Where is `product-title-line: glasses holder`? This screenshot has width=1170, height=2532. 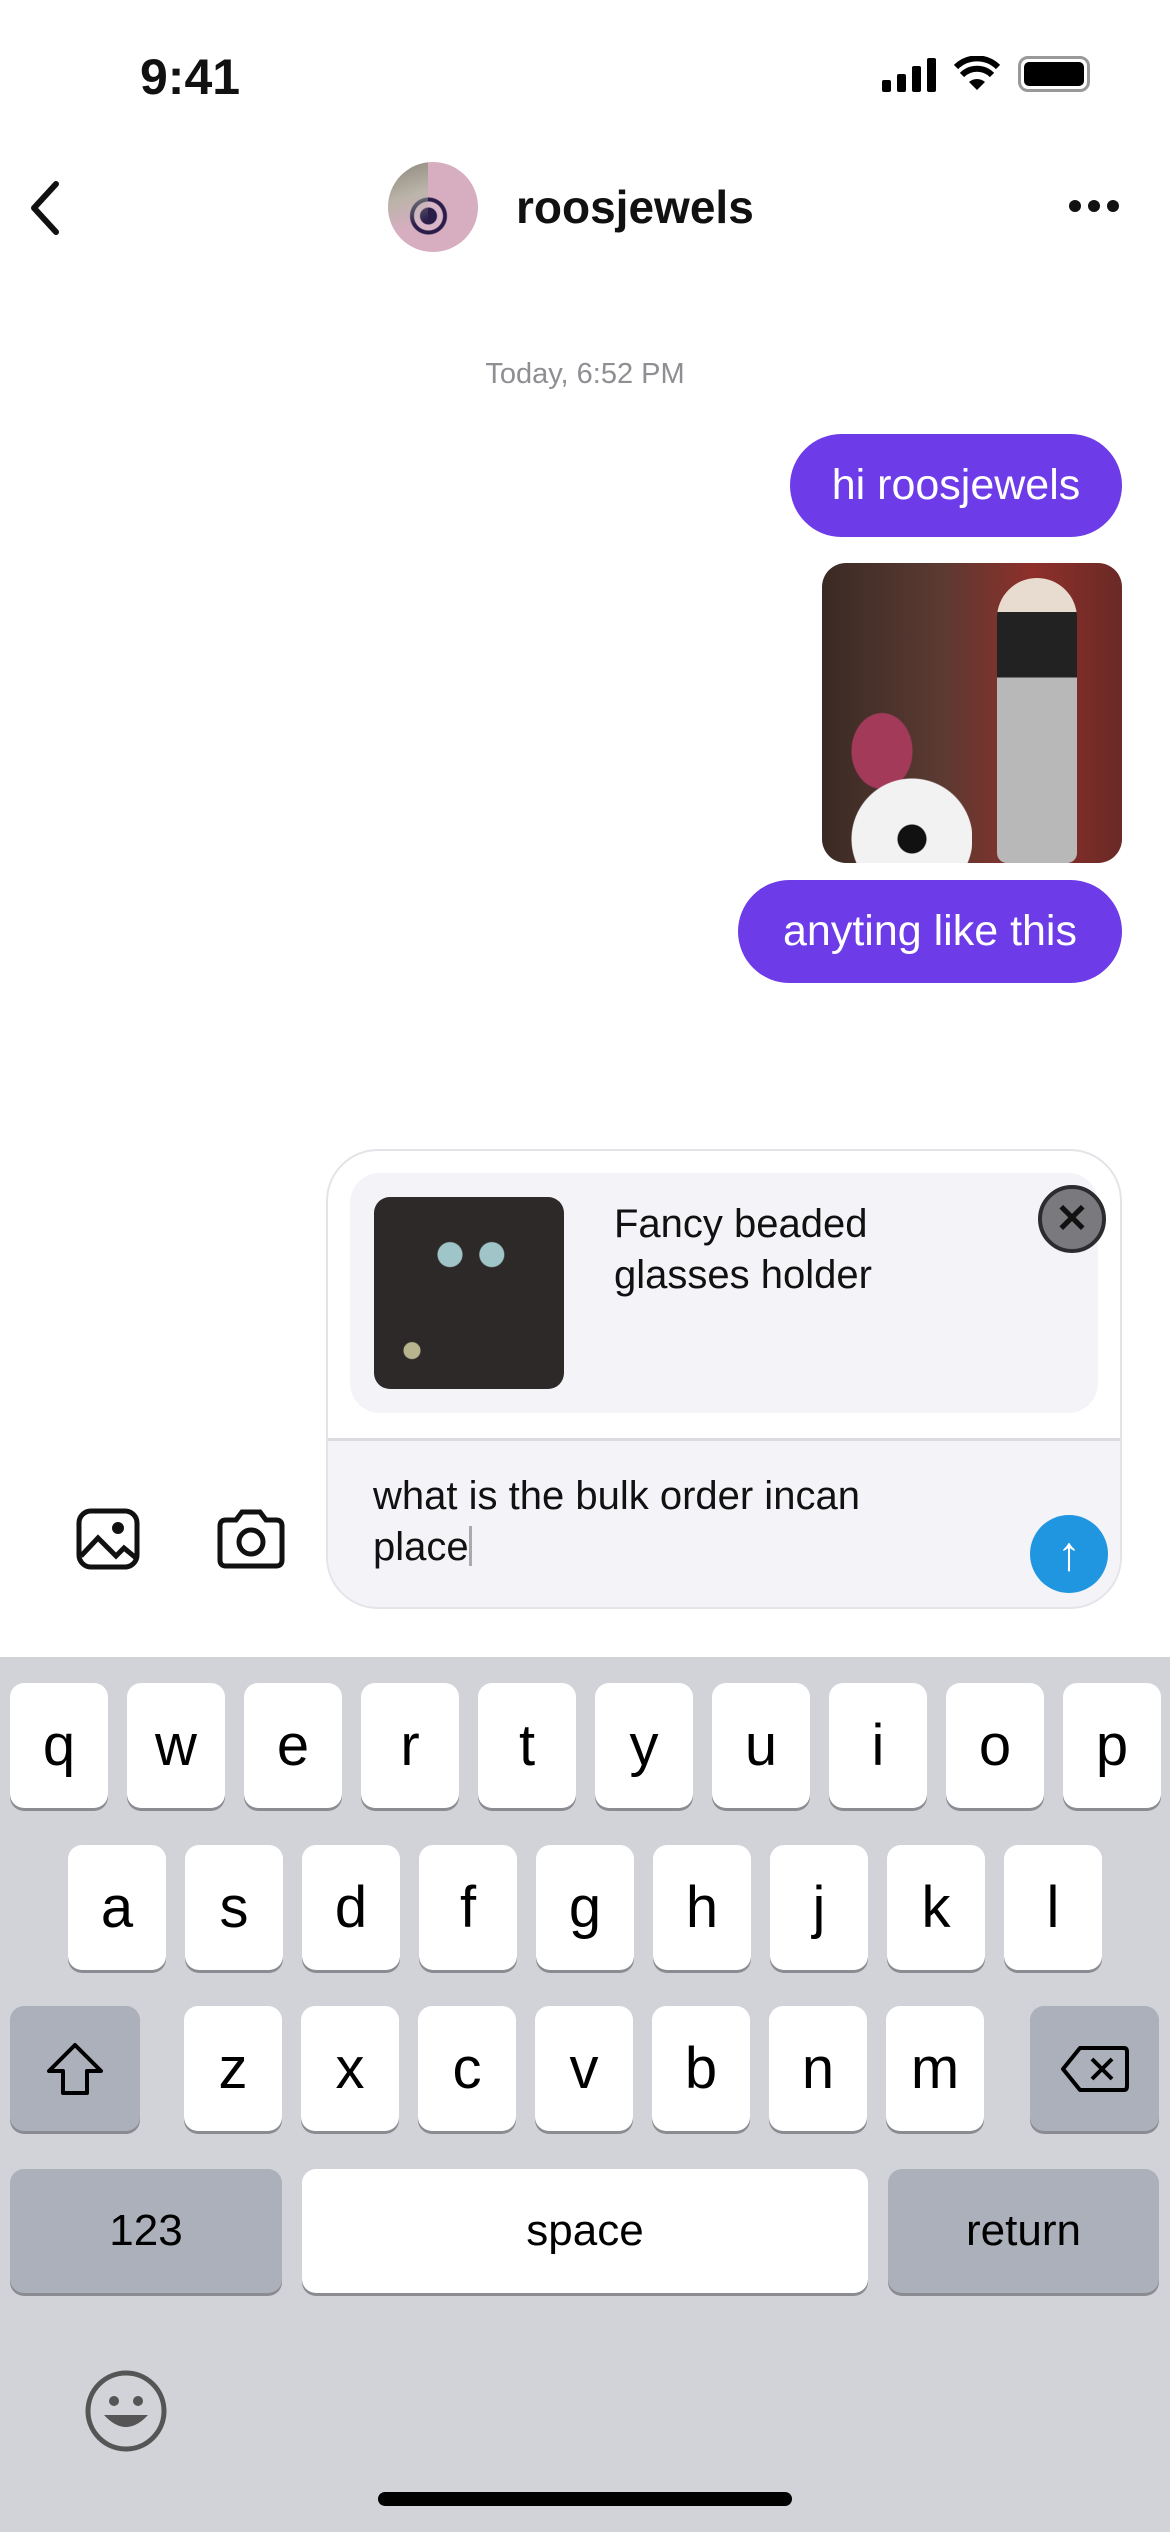 product-title-line: glasses holder is located at coordinates (743, 1275).